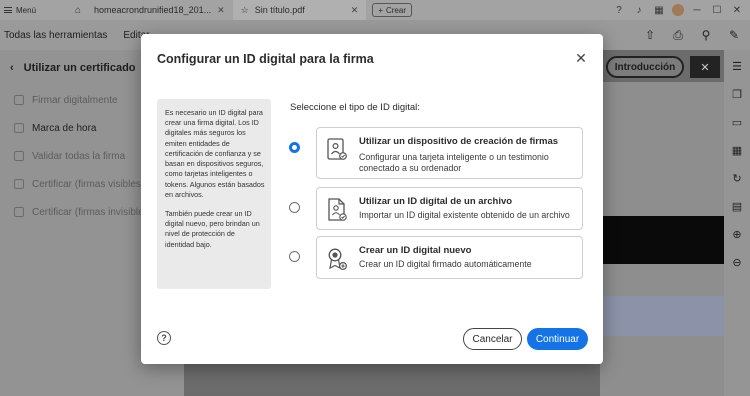 The image size is (750, 396). What do you see at coordinates (294, 207) in the screenshot?
I see `radio-file` at bounding box center [294, 207].